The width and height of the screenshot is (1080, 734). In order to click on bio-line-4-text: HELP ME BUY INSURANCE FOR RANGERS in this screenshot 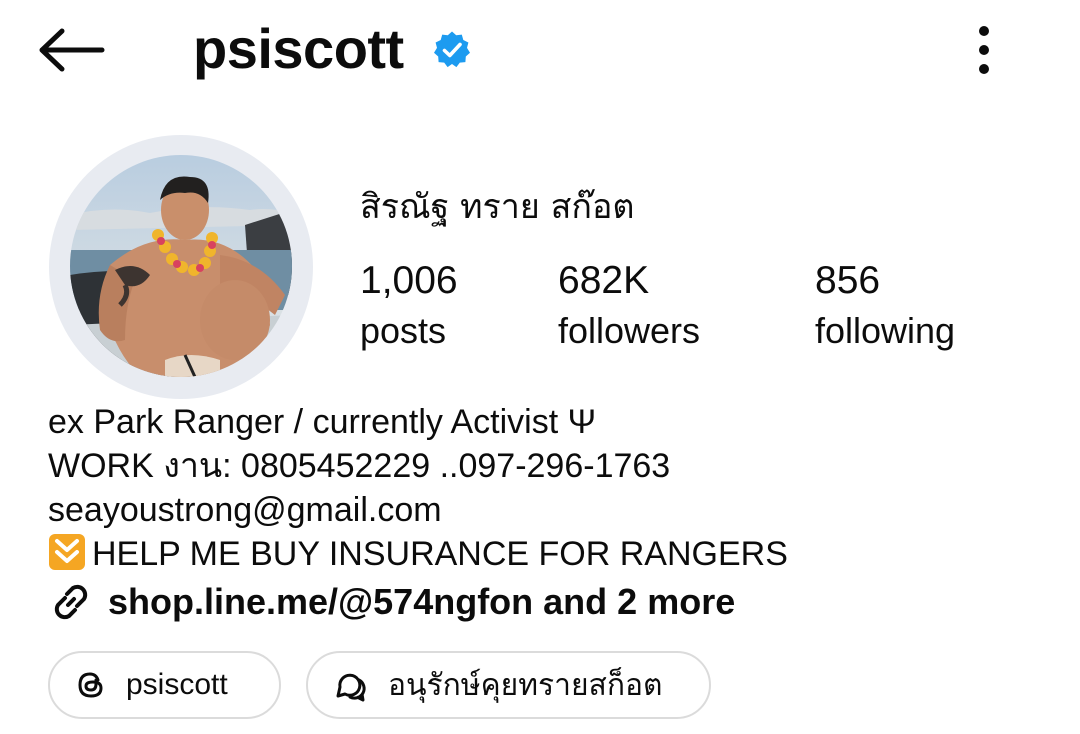, I will do `click(440, 554)`.